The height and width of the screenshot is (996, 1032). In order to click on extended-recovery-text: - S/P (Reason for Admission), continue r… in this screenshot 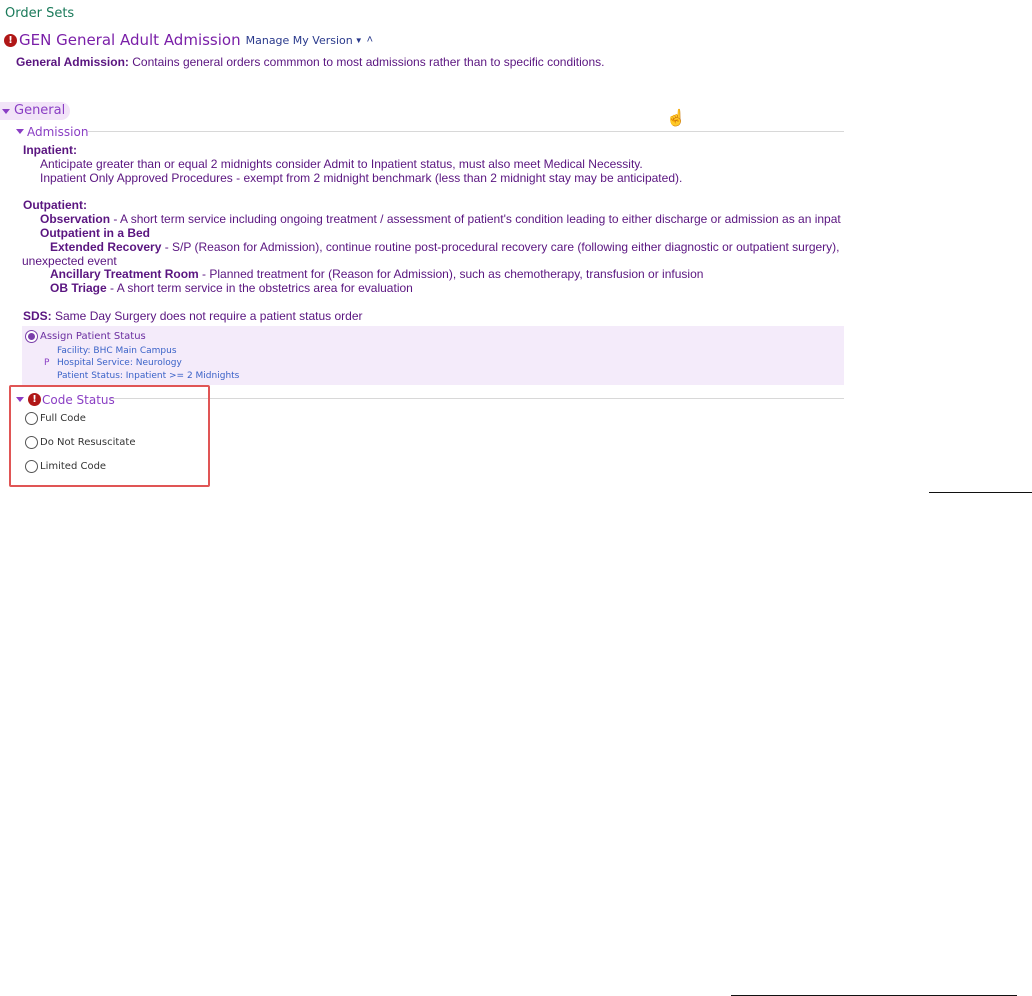, I will do `click(500, 247)`.